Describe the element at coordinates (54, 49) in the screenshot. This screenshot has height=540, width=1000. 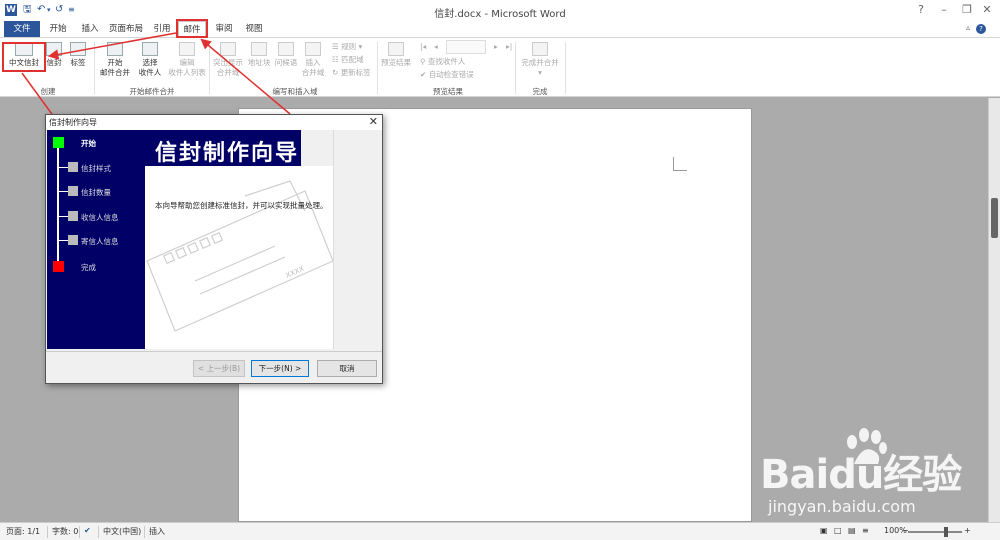
I see `envelope-icon` at that location.